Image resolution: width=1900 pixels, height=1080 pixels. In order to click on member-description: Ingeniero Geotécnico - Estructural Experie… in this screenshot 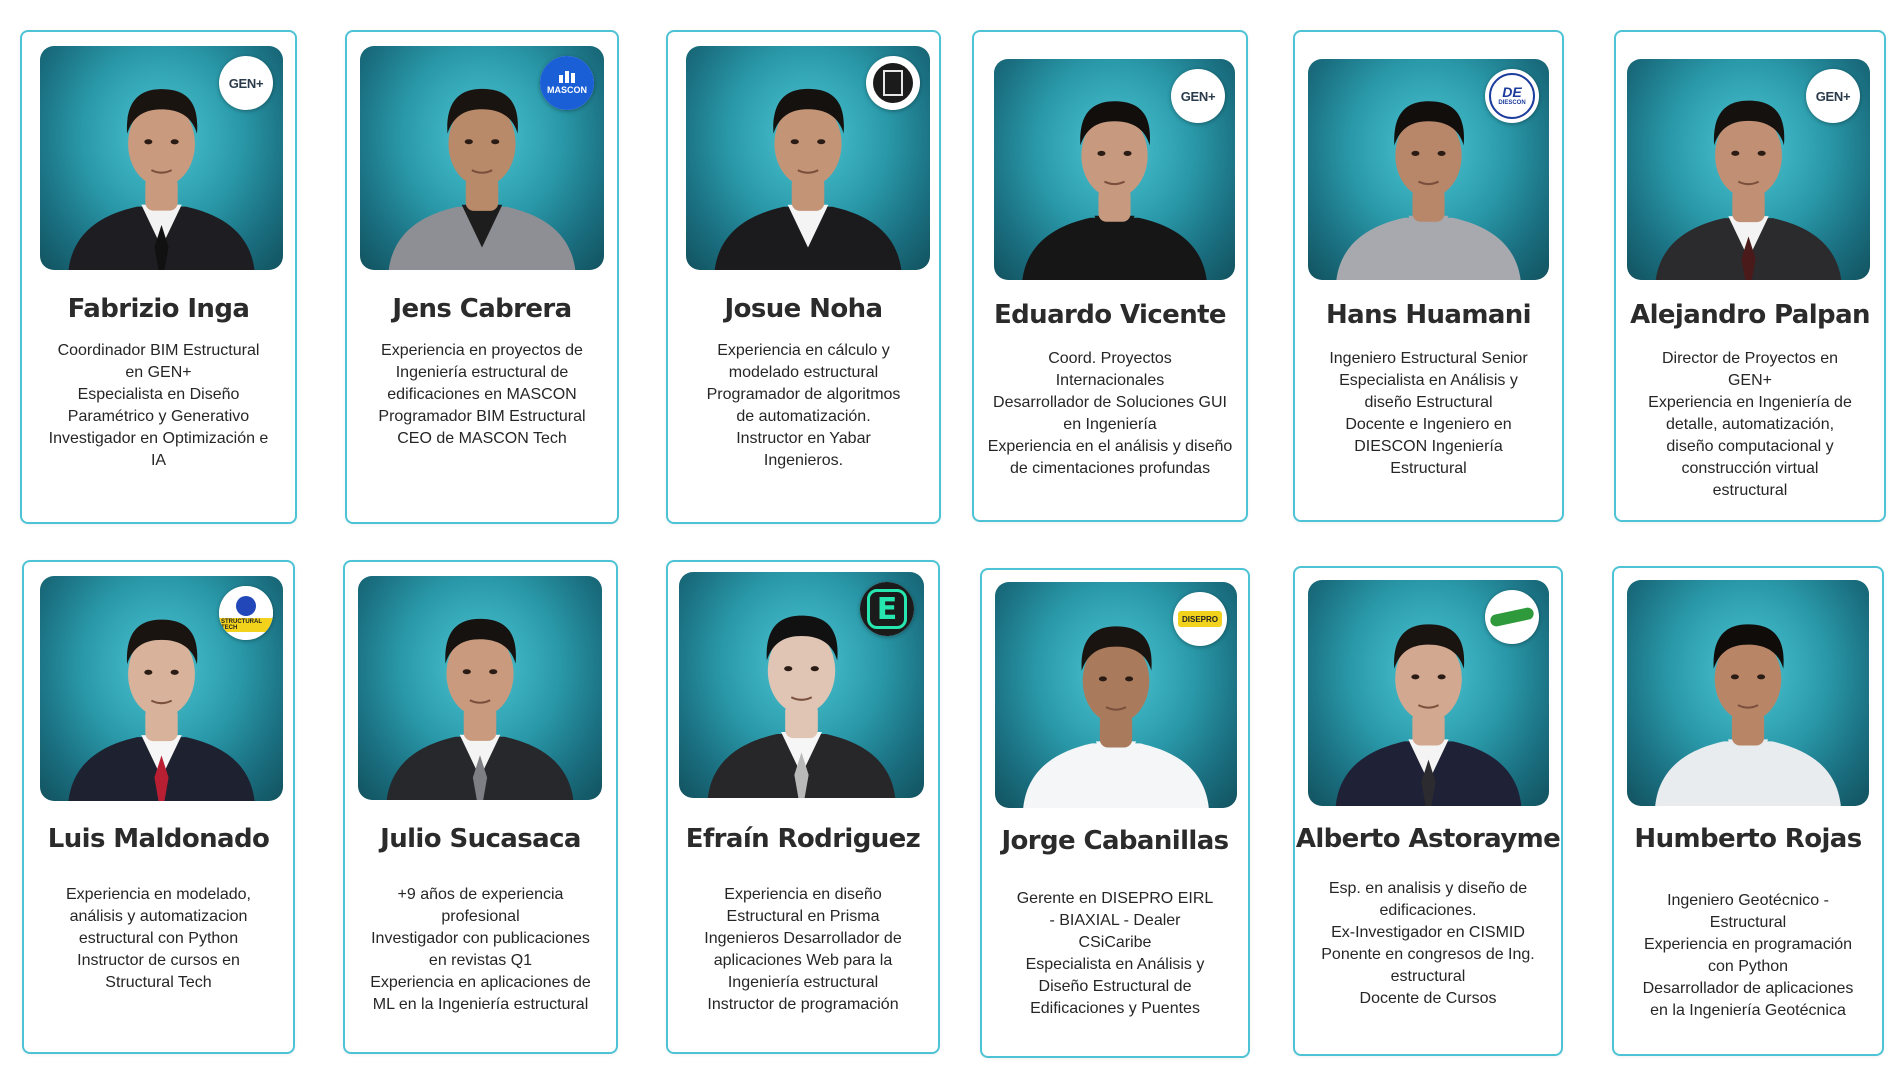, I will do `click(1748, 956)`.